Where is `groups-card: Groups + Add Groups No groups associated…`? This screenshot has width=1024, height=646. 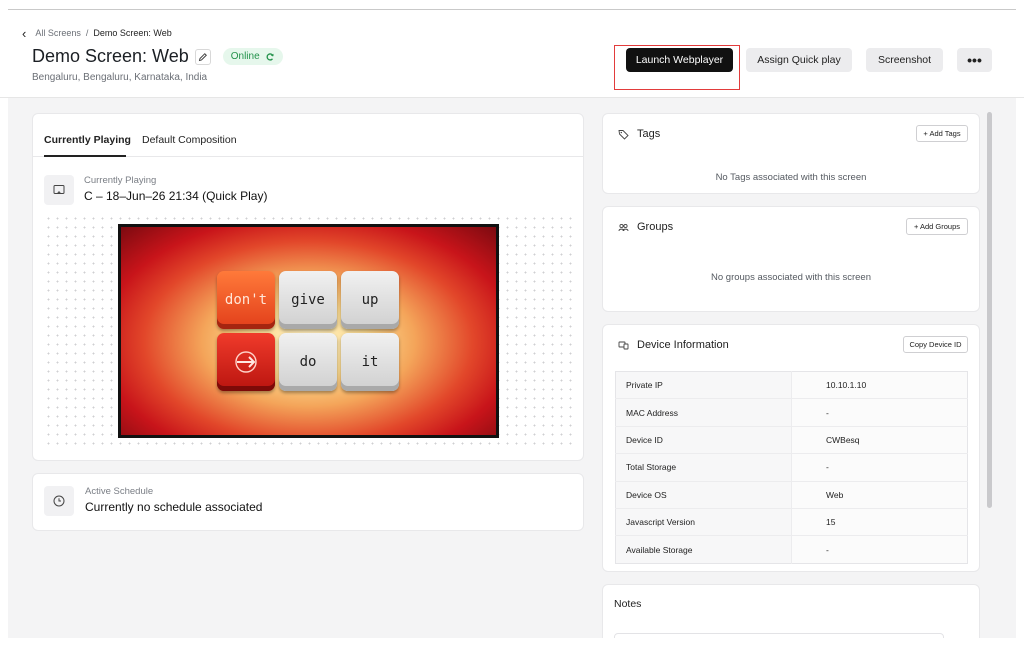
groups-card: Groups + Add Groups No groups associated… is located at coordinates (791, 259).